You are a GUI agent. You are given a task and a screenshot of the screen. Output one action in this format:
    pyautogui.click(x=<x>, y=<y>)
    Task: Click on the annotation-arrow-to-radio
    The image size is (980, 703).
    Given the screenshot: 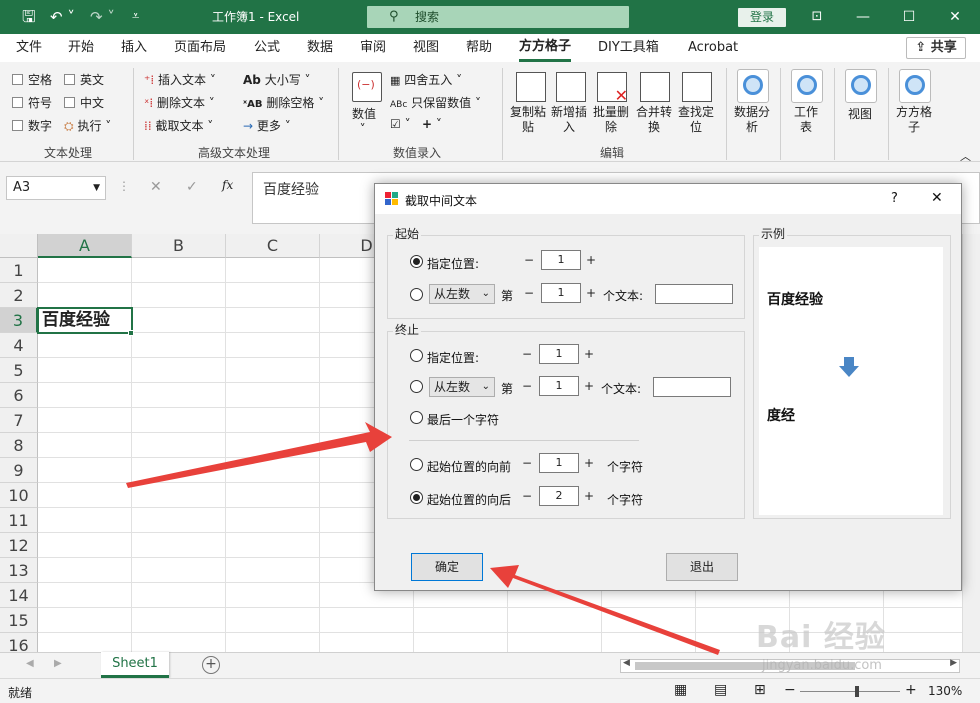 What is the action you would take?
    pyautogui.click(x=259, y=455)
    